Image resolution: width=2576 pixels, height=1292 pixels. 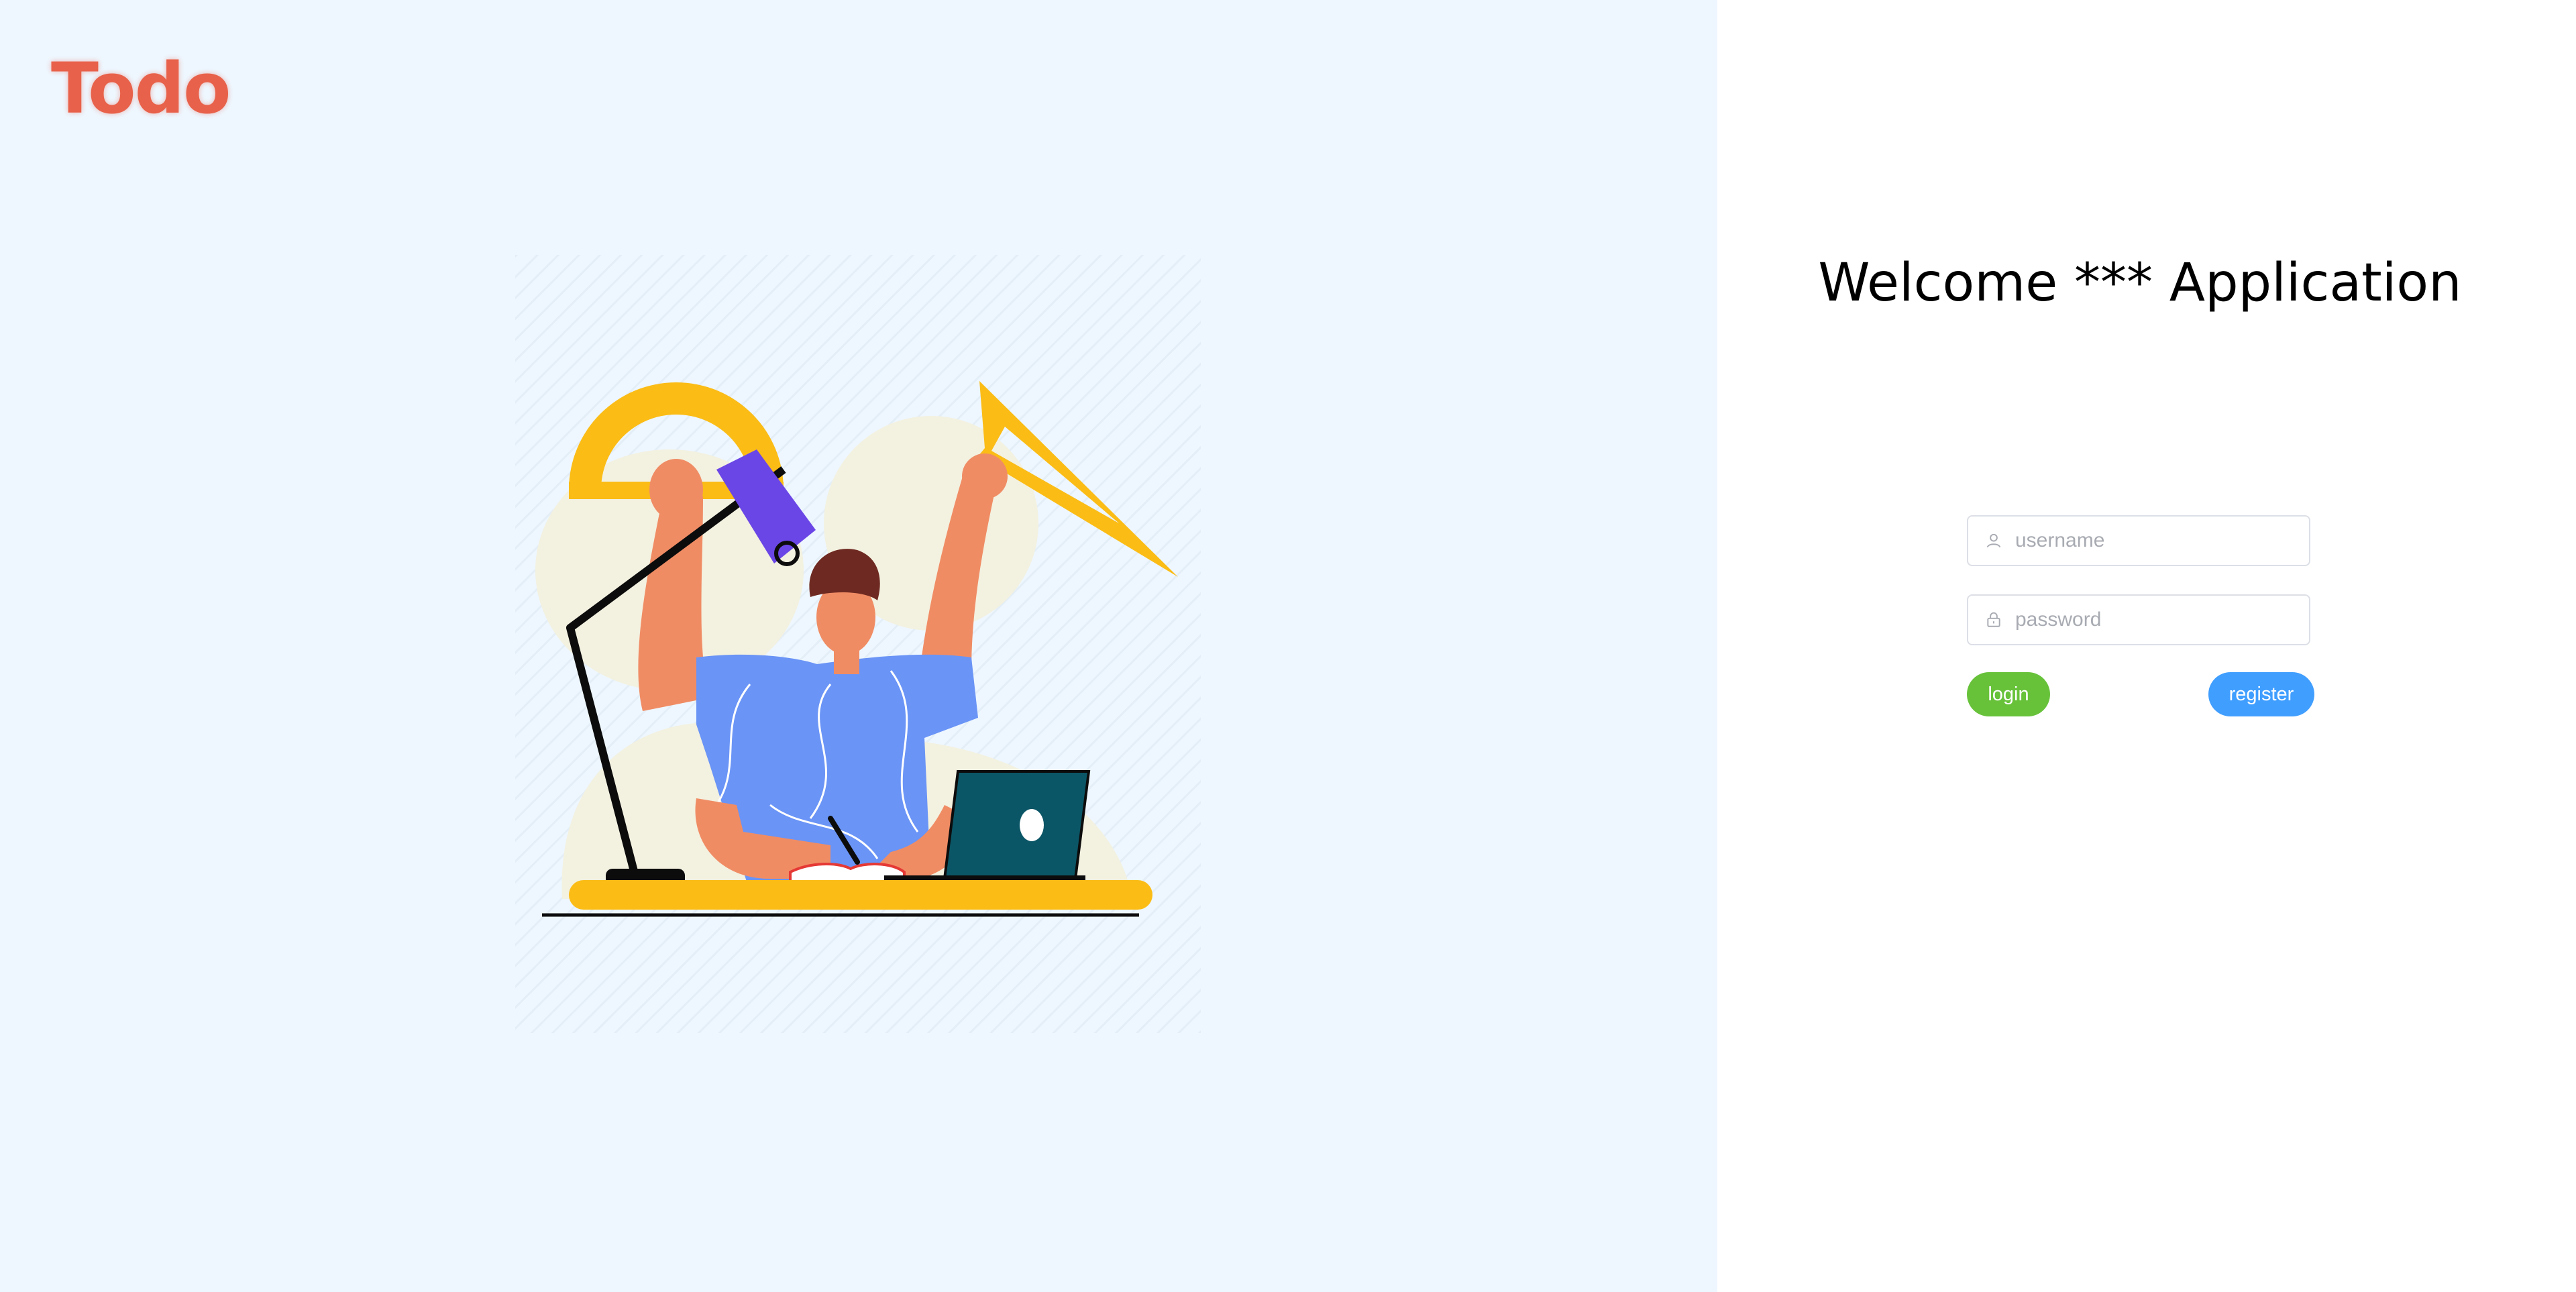 What do you see at coordinates (1993, 619) in the screenshot?
I see `lock-icon` at bounding box center [1993, 619].